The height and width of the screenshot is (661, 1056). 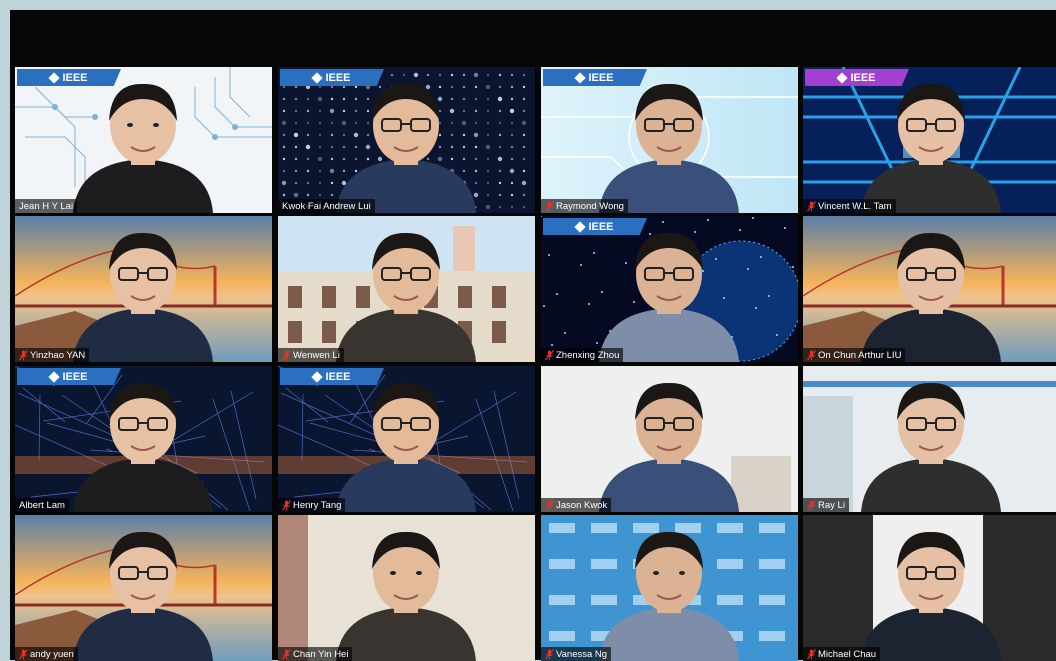 What do you see at coordinates (317, 505) in the screenshot?
I see `participant-name: Henry Tang` at bounding box center [317, 505].